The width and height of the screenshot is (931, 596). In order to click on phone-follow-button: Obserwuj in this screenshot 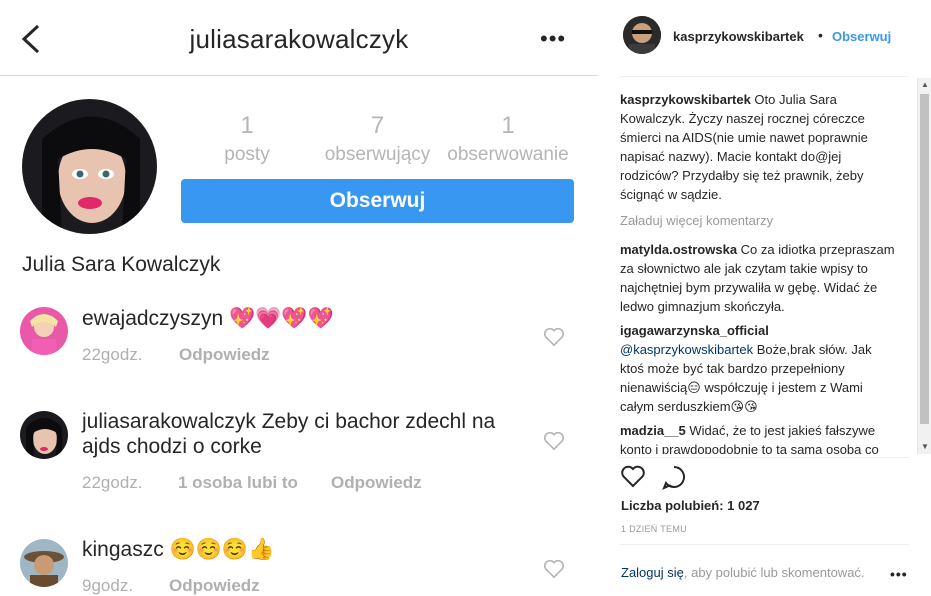, I will do `click(377, 201)`.